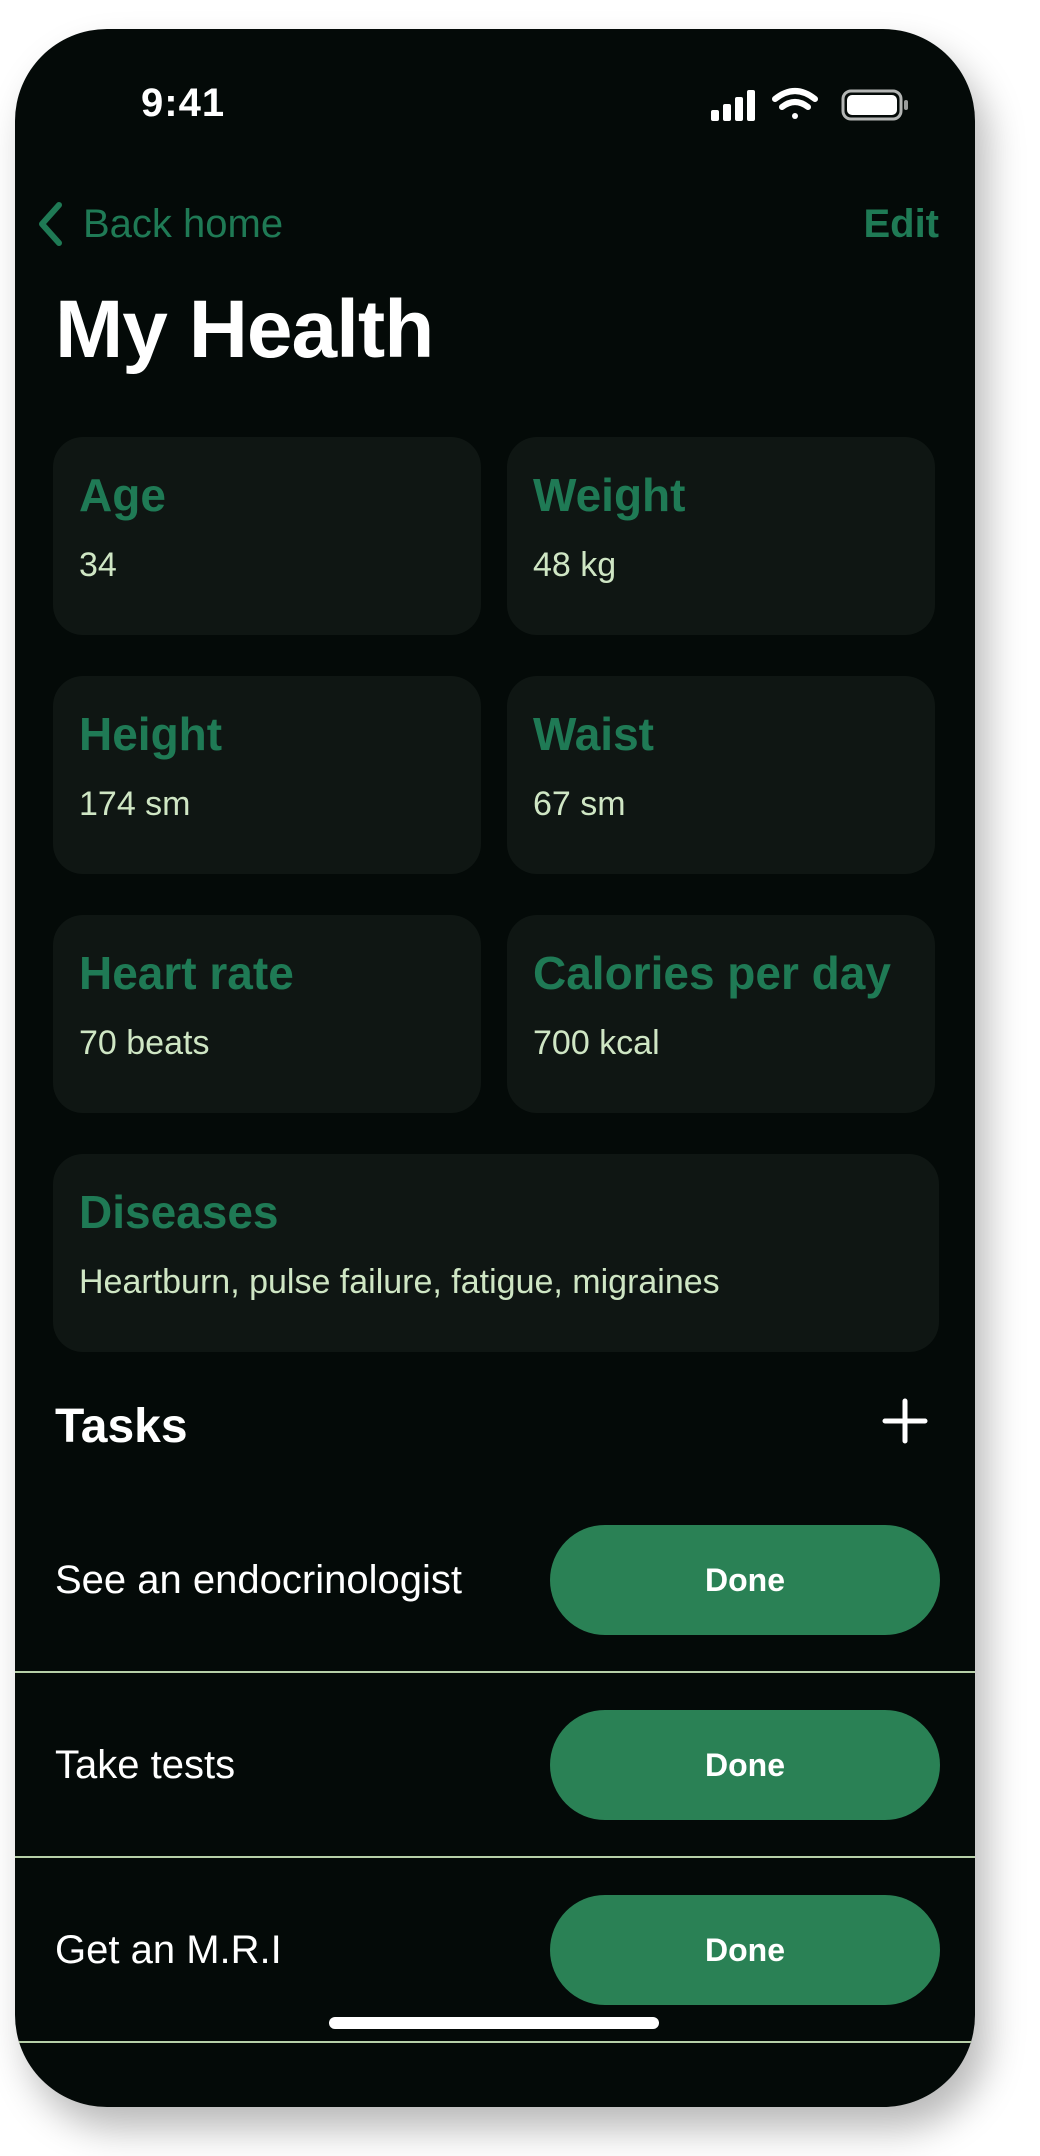 The width and height of the screenshot is (1040, 2156). Describe the element at coordinates (609, 495) in the screenshot. I see `card-title: Weight` at that location.